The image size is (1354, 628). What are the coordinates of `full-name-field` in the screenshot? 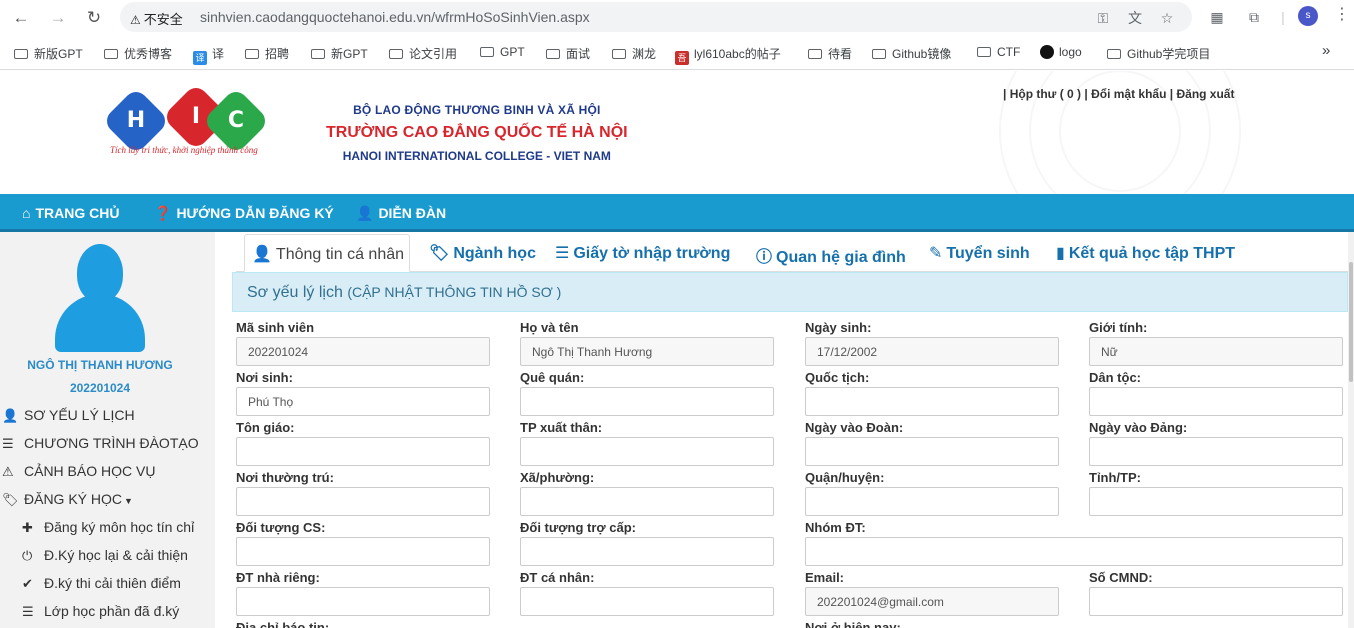 It's located at (647, 351).